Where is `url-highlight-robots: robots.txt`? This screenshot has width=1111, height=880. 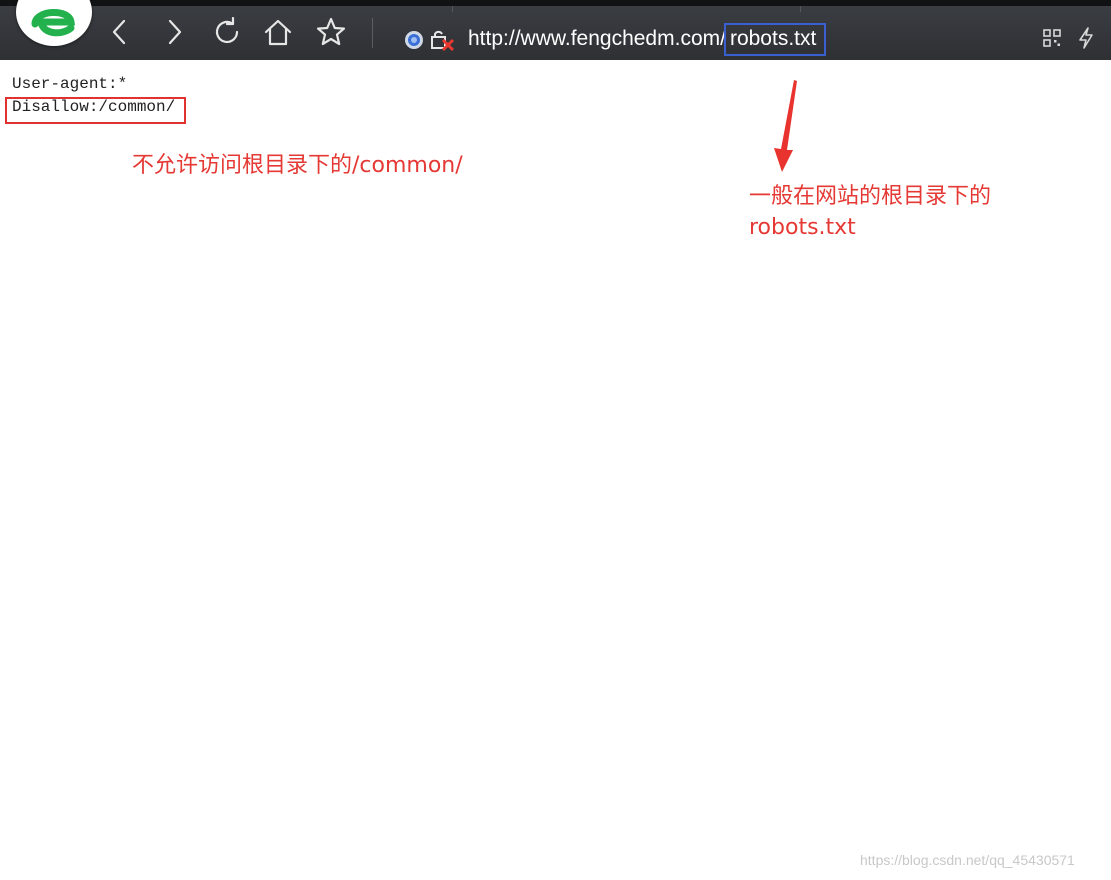
url-highlight-robots: robots.txt is located at coordinates (775, 39).